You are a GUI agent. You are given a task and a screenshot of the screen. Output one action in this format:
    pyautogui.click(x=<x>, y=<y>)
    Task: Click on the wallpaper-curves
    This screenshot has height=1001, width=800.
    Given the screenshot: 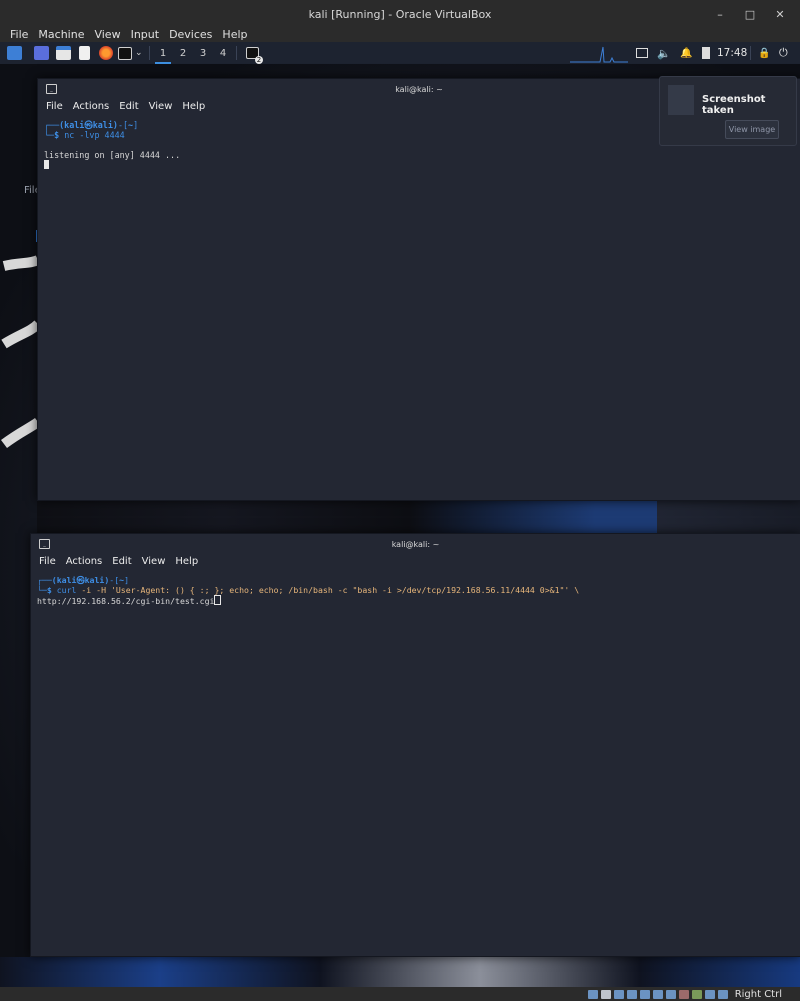 What is the action you would take?
    pyautogui.click(x=20, y=352)
    